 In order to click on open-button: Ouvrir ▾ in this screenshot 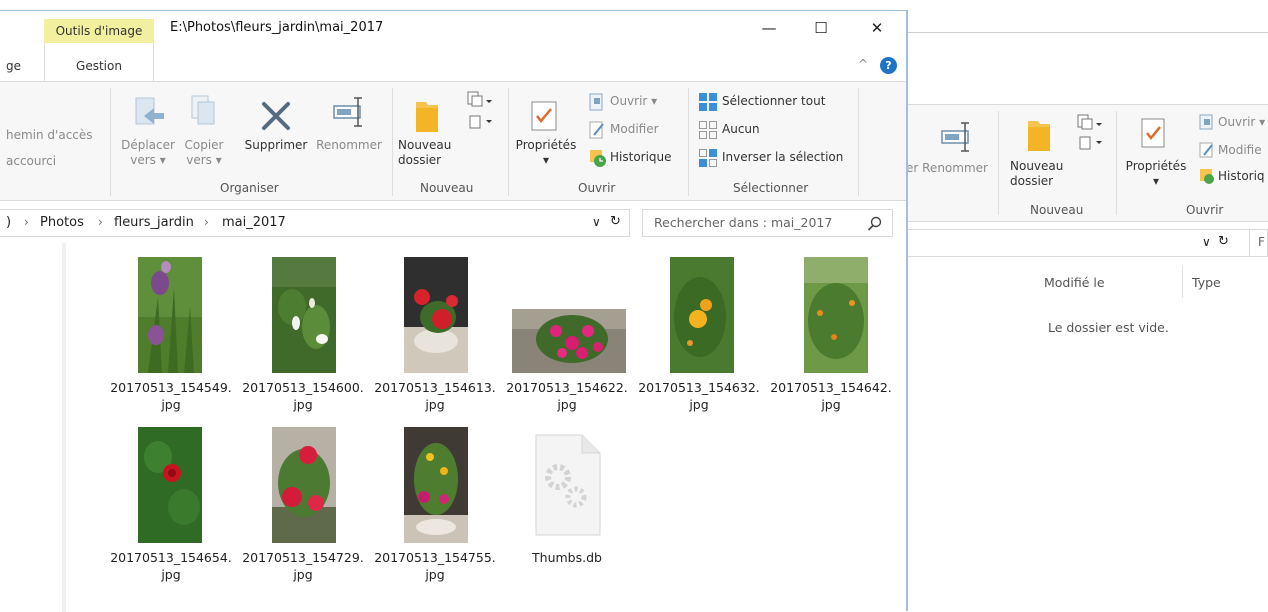, I will do `click(645, 101)`.